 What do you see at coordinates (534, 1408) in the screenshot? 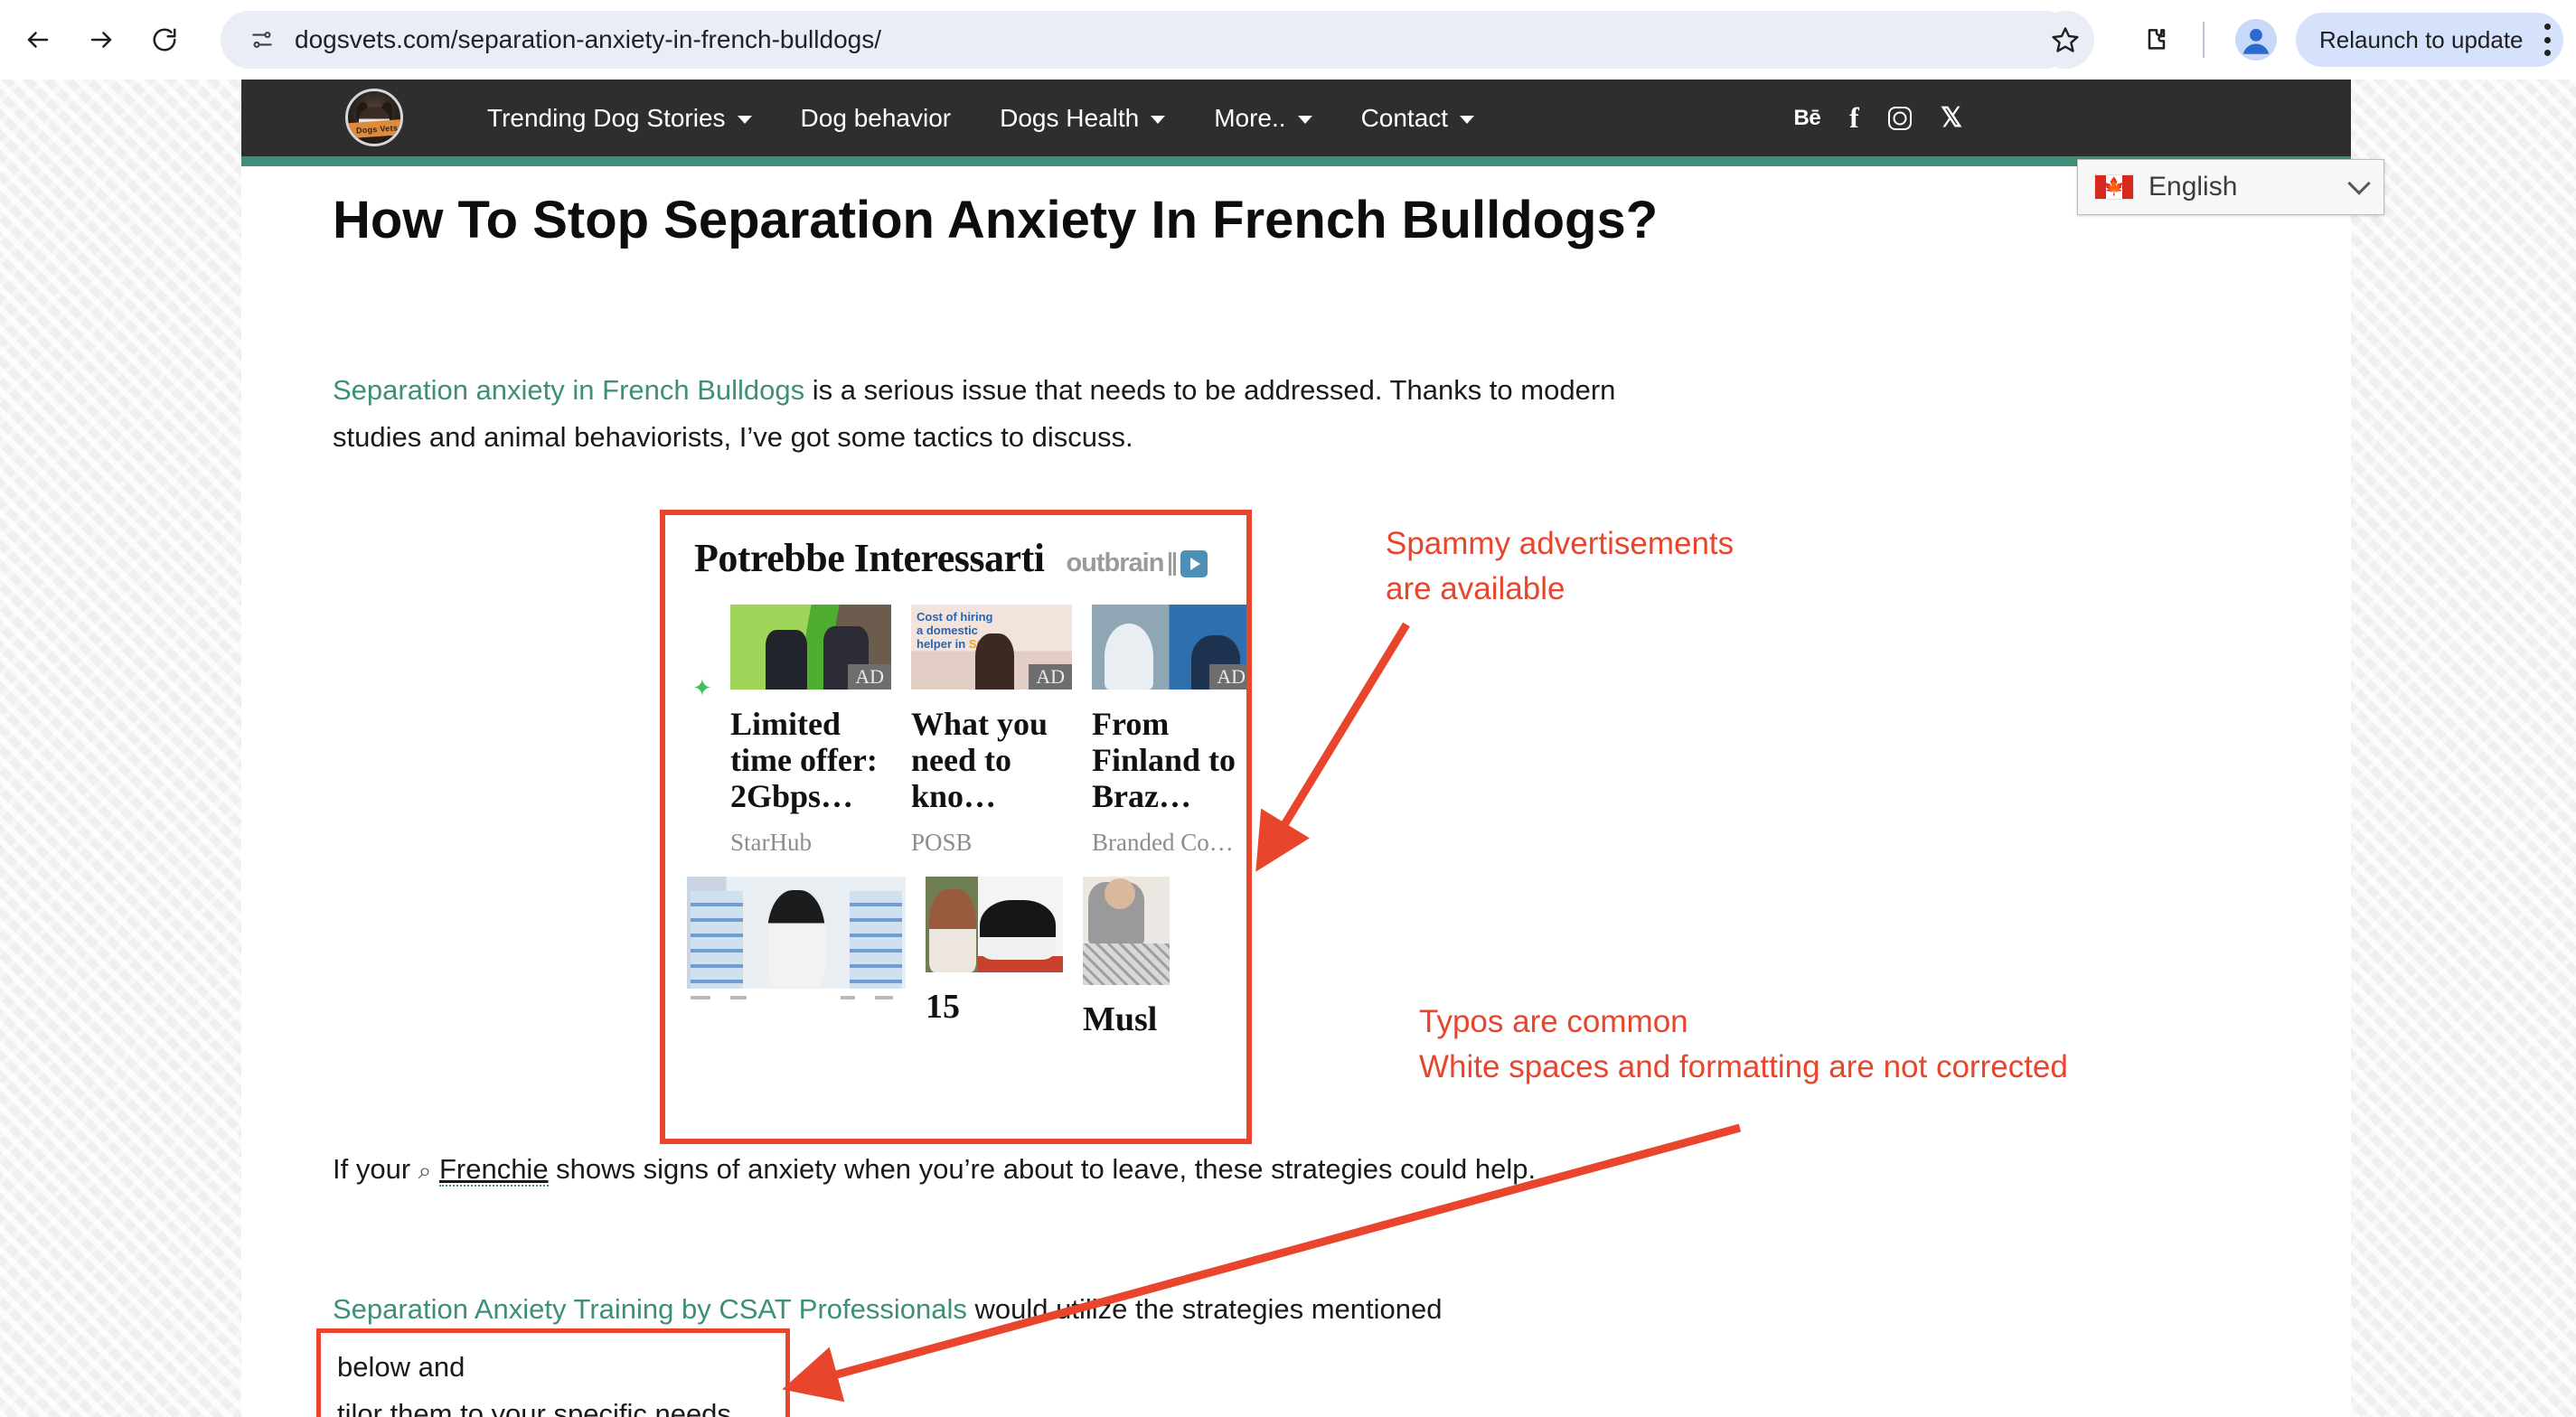
I see `typo-line-2: tilor them to your specific needs` at bounding box center [534, 1408].